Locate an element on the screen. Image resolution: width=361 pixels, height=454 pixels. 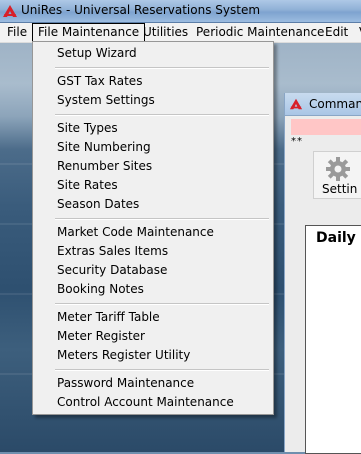
menu-file-maintenance: File Maintenance is located at coordinates (89, 32).